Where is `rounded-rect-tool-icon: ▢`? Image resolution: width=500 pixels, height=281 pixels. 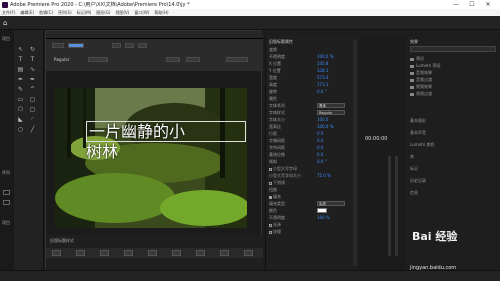
rounded-rect-tool-icon: ▢ is located at coordinates (32, 99).